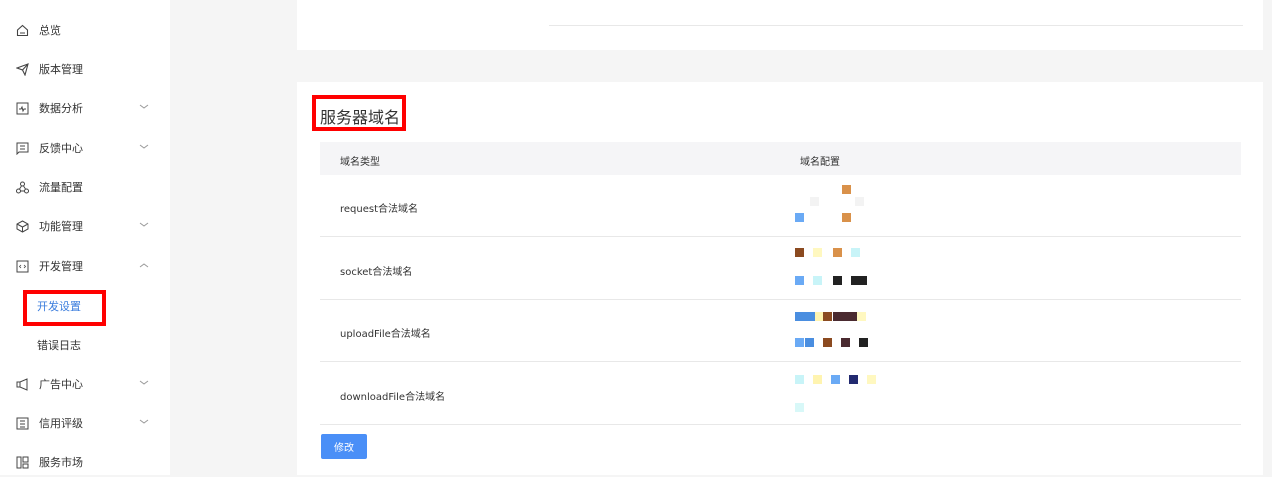  What do you see at coordinates (22, 187) in the screenshot?
I see `nodes-icon` at bounding box center [22, 187].